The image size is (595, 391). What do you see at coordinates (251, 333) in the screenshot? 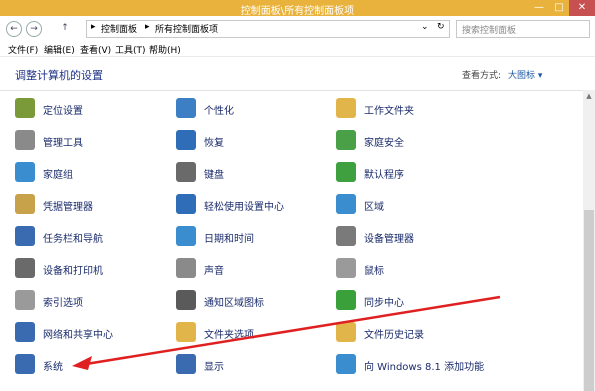
I see `control-panel-item: 文件夹选项` at bounding box center [251, 333].